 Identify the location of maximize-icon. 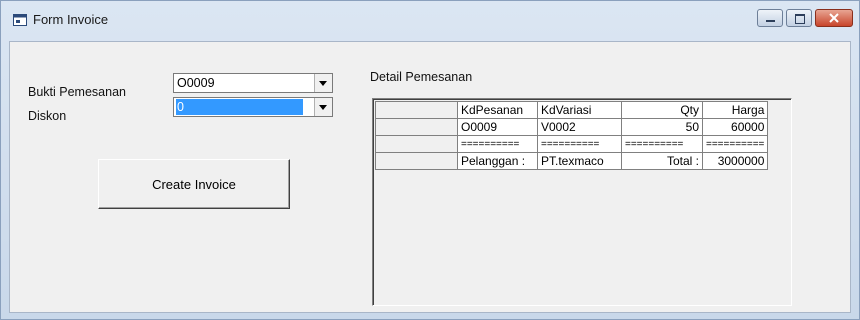
(800, 19).